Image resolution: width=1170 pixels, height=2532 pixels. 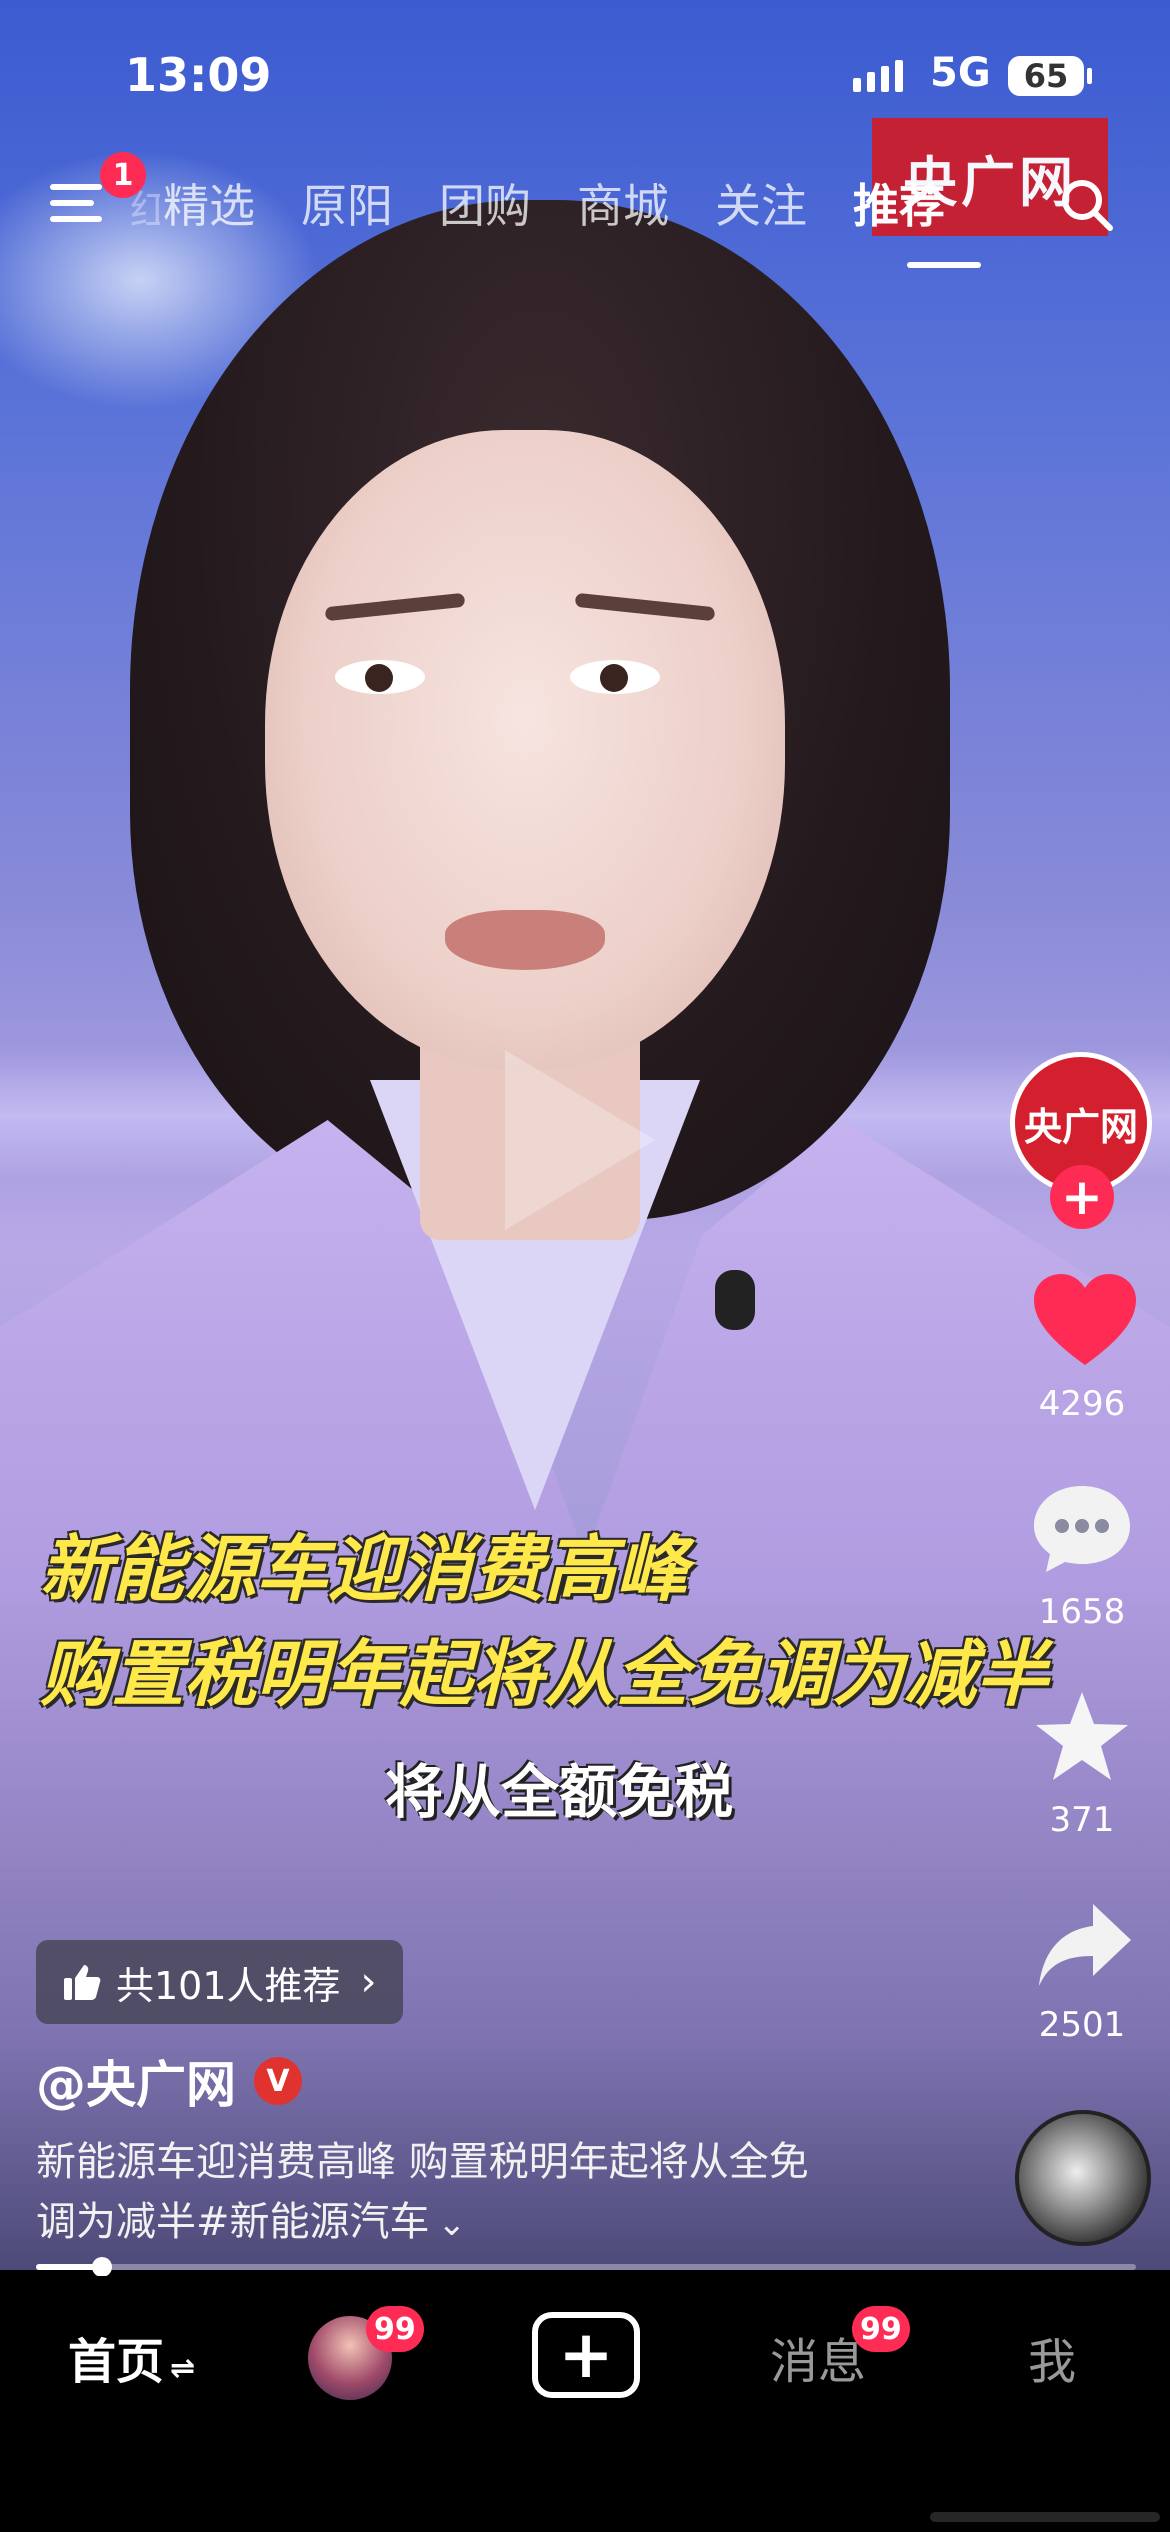 I want to click on chevron-right-icon: ›, so click(x=368, y=1982).